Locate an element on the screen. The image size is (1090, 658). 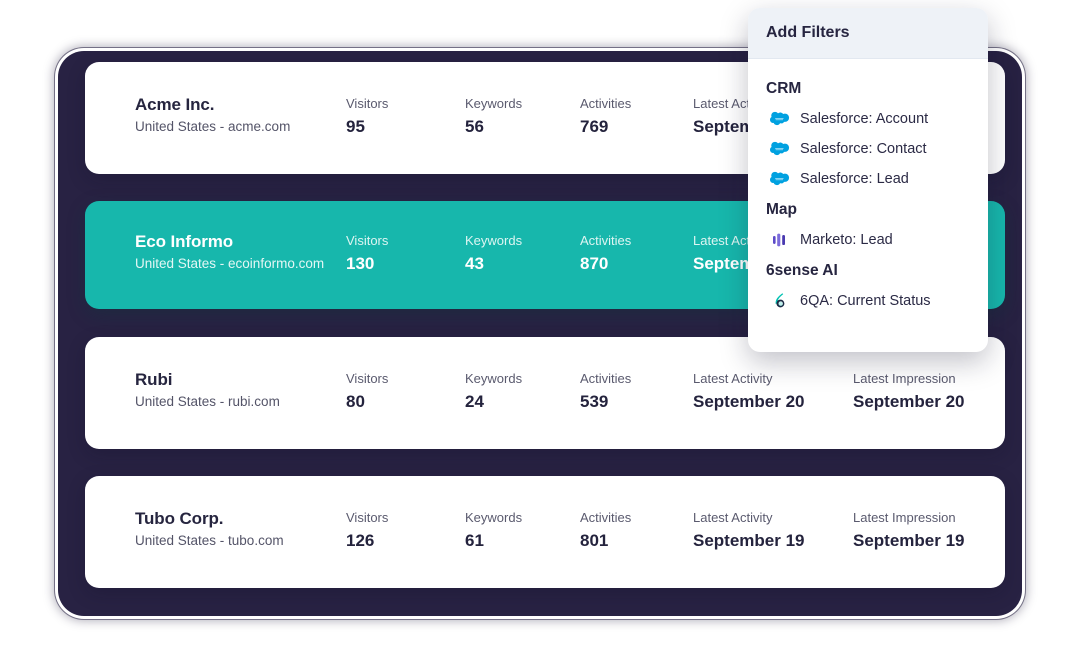
filter-group-title-crm: CRM is located at coordinates (784, 88).